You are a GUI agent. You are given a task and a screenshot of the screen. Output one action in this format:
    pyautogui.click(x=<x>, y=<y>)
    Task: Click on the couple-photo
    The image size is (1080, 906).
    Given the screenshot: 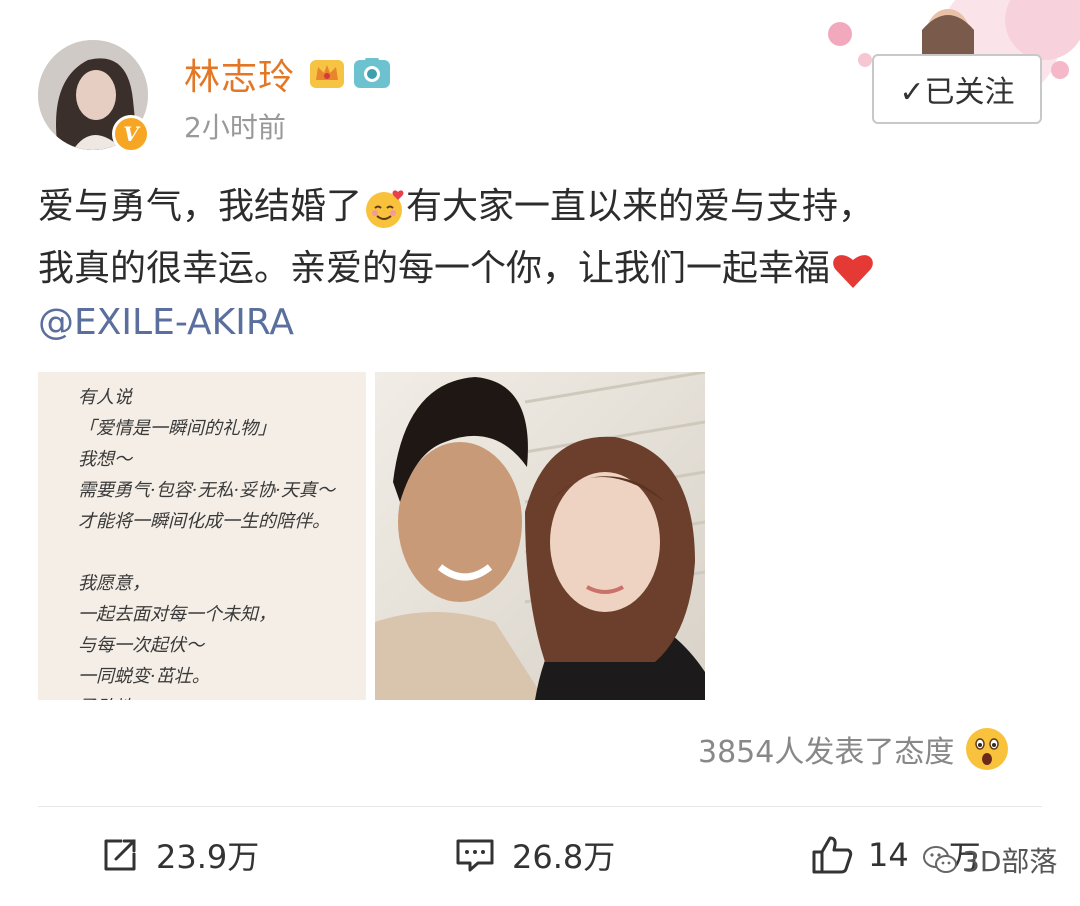 What is the action you would take?
    pyautogui.click(x=540, y=536)
    